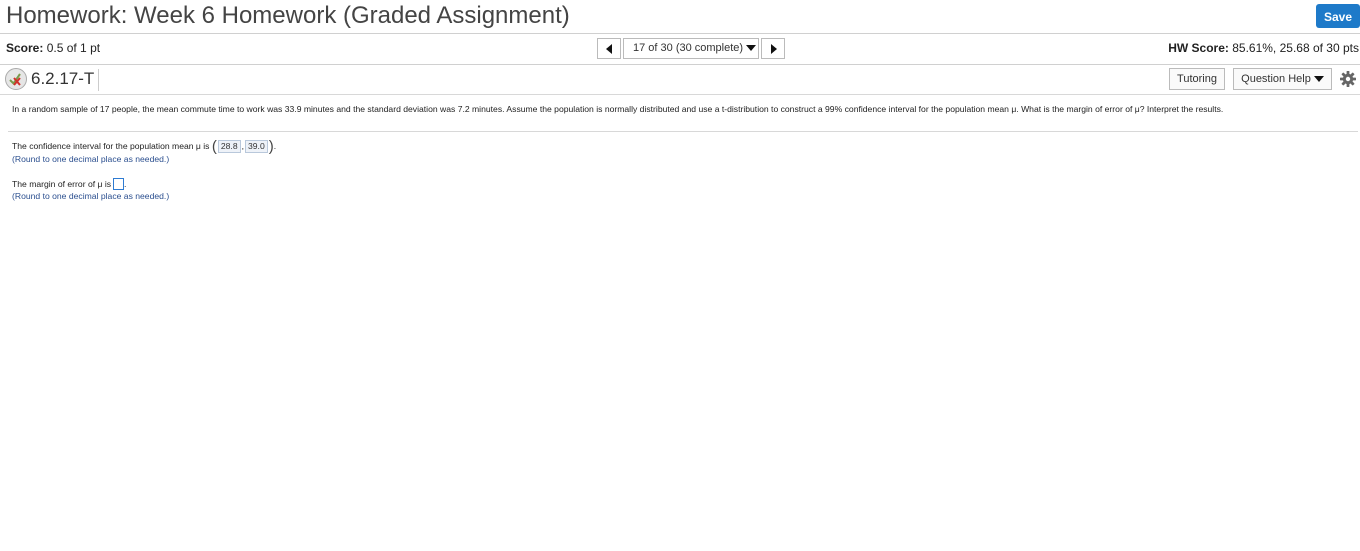 This screenshot has height=551, width=1360. What do you see at coordinates (62, 184) in the screenshot?
I see `moe-prefix: The margin of error of μ is` at bounding box center [62, 184].